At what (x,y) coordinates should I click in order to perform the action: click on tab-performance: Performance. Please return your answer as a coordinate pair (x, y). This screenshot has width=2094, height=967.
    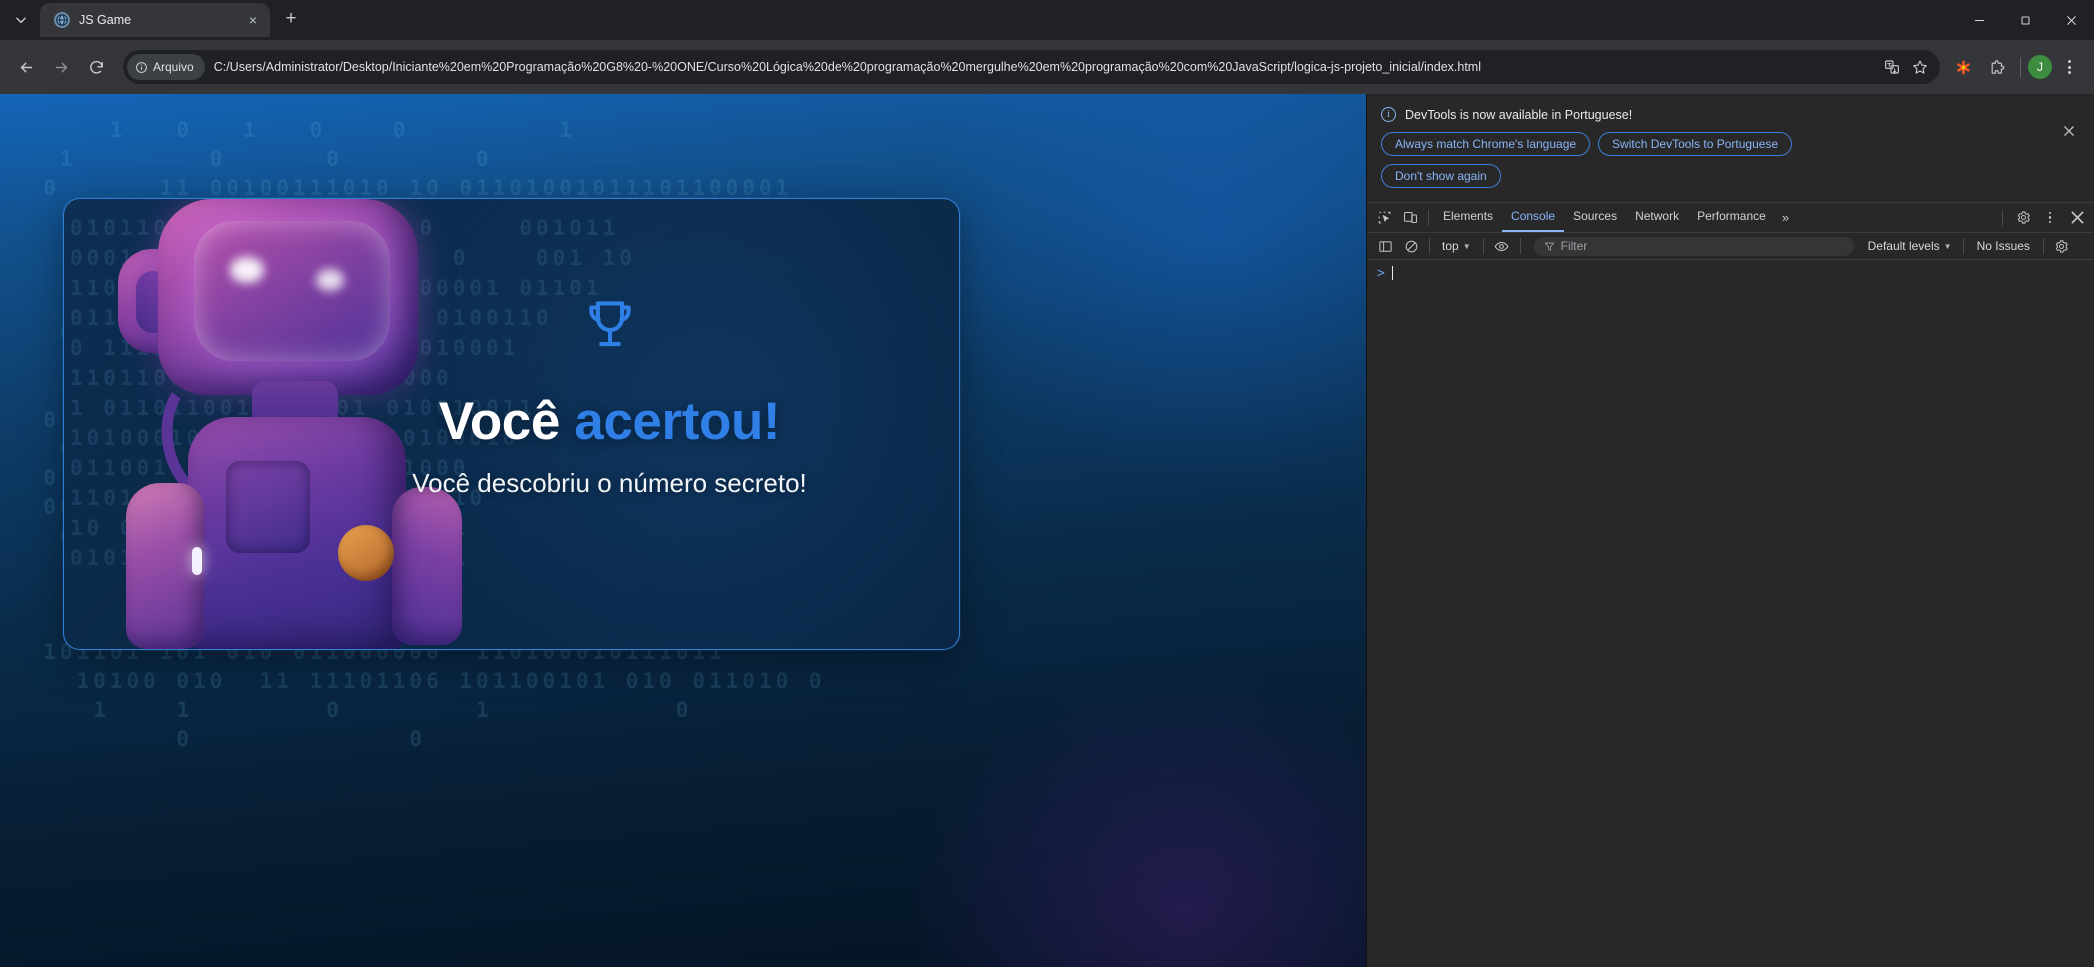
    Looking at the image, I should click on (1731, 217).